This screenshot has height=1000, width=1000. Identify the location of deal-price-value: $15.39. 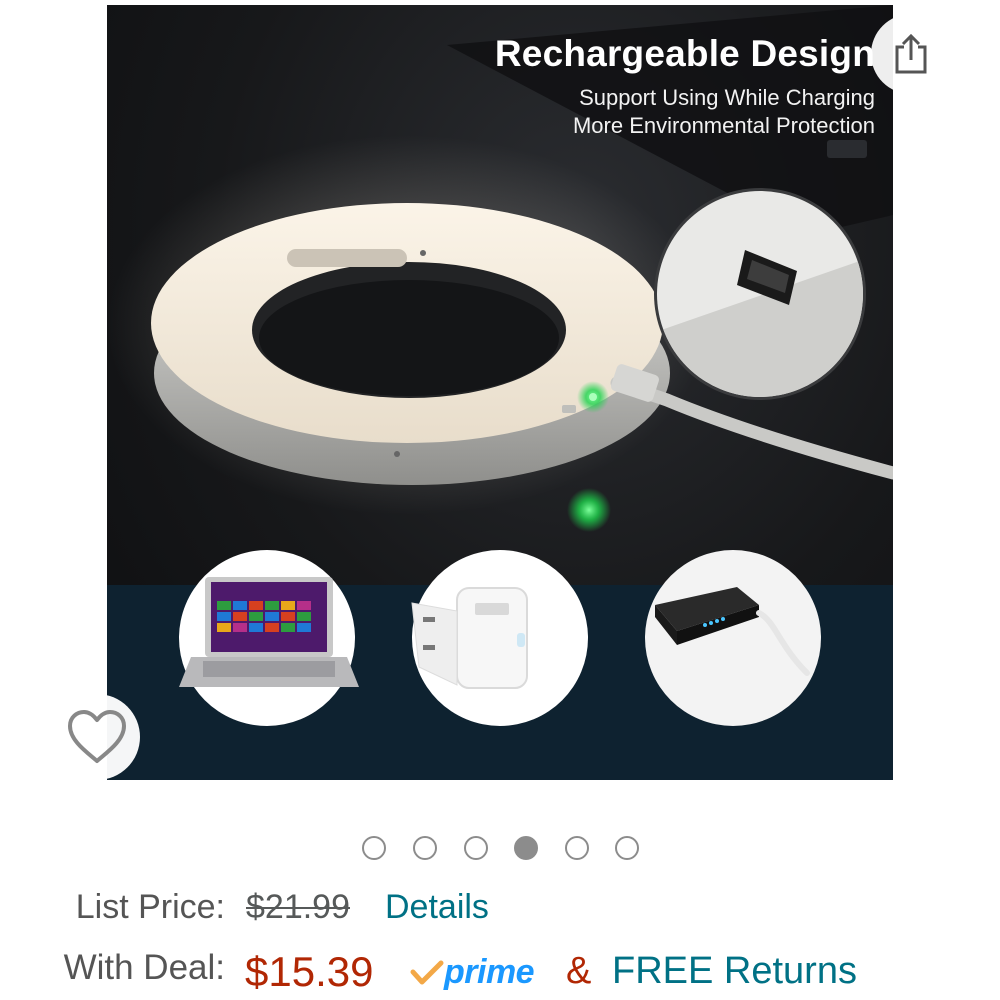
(309, 971).